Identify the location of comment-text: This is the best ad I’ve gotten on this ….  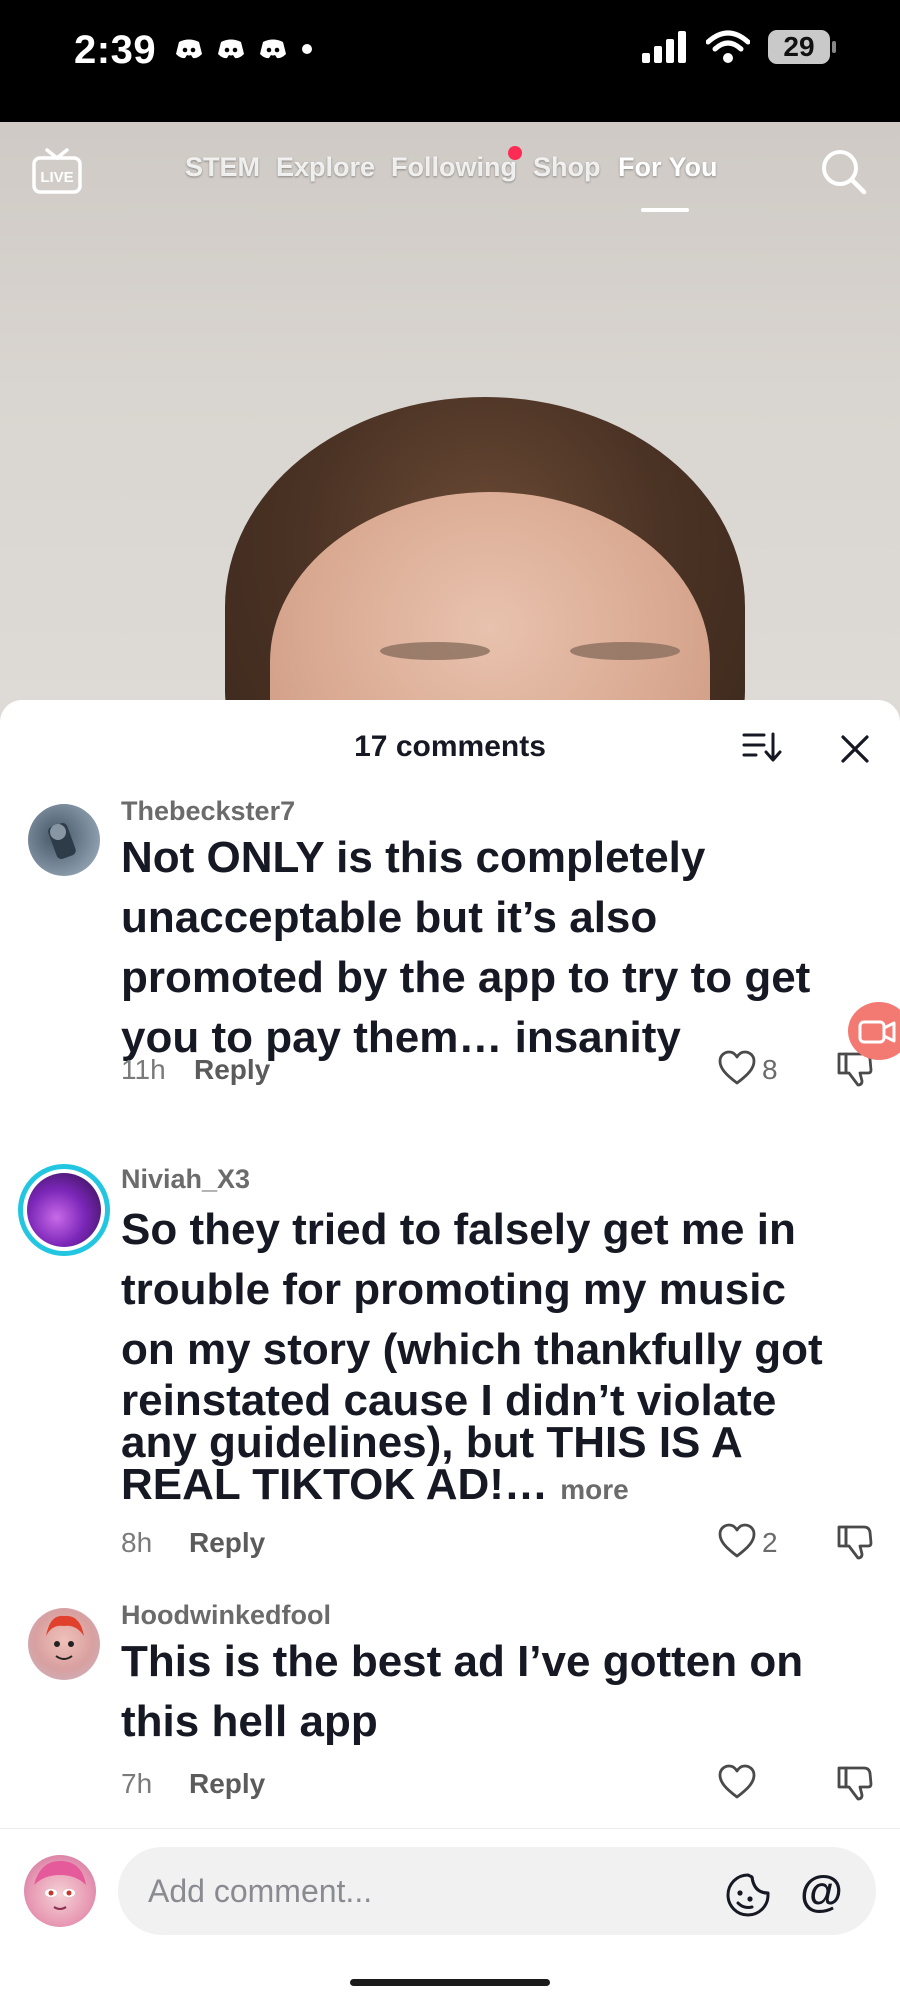
(462, 1691).